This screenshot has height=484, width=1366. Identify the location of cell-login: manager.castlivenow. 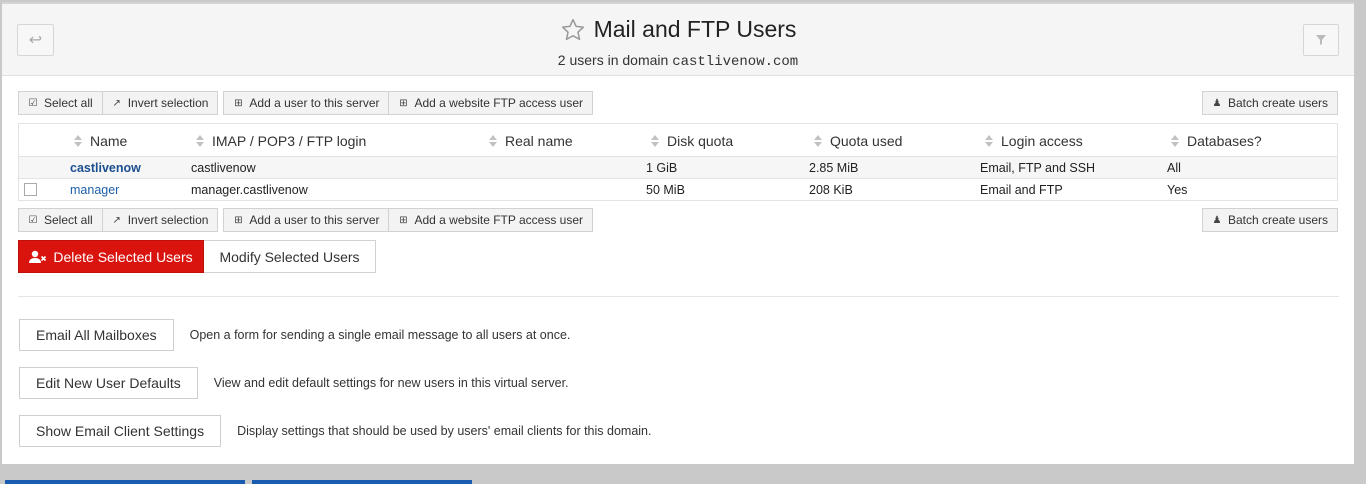
(249, 189).